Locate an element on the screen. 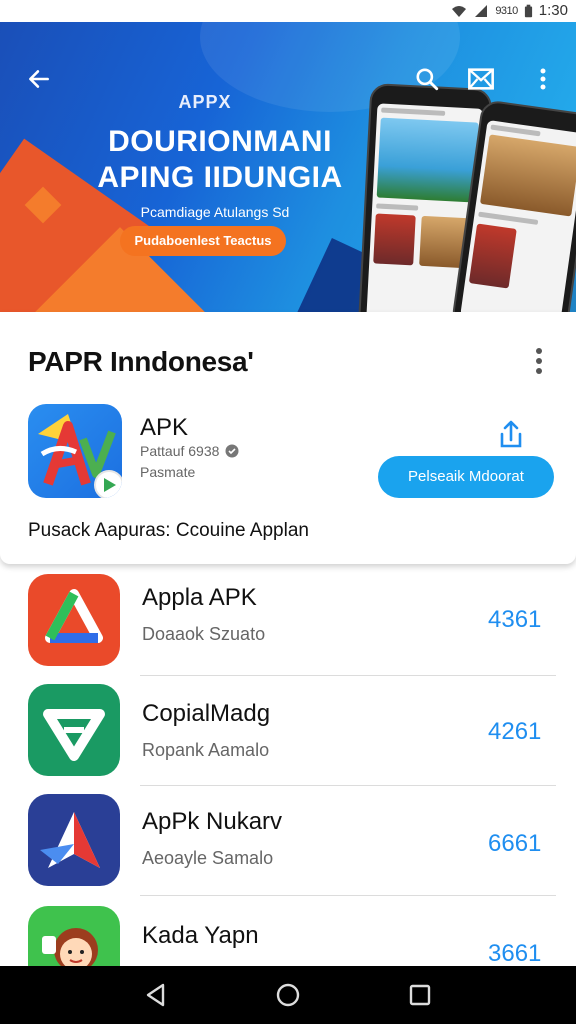  arrow-left-icon is located at coordinates (39, 79).